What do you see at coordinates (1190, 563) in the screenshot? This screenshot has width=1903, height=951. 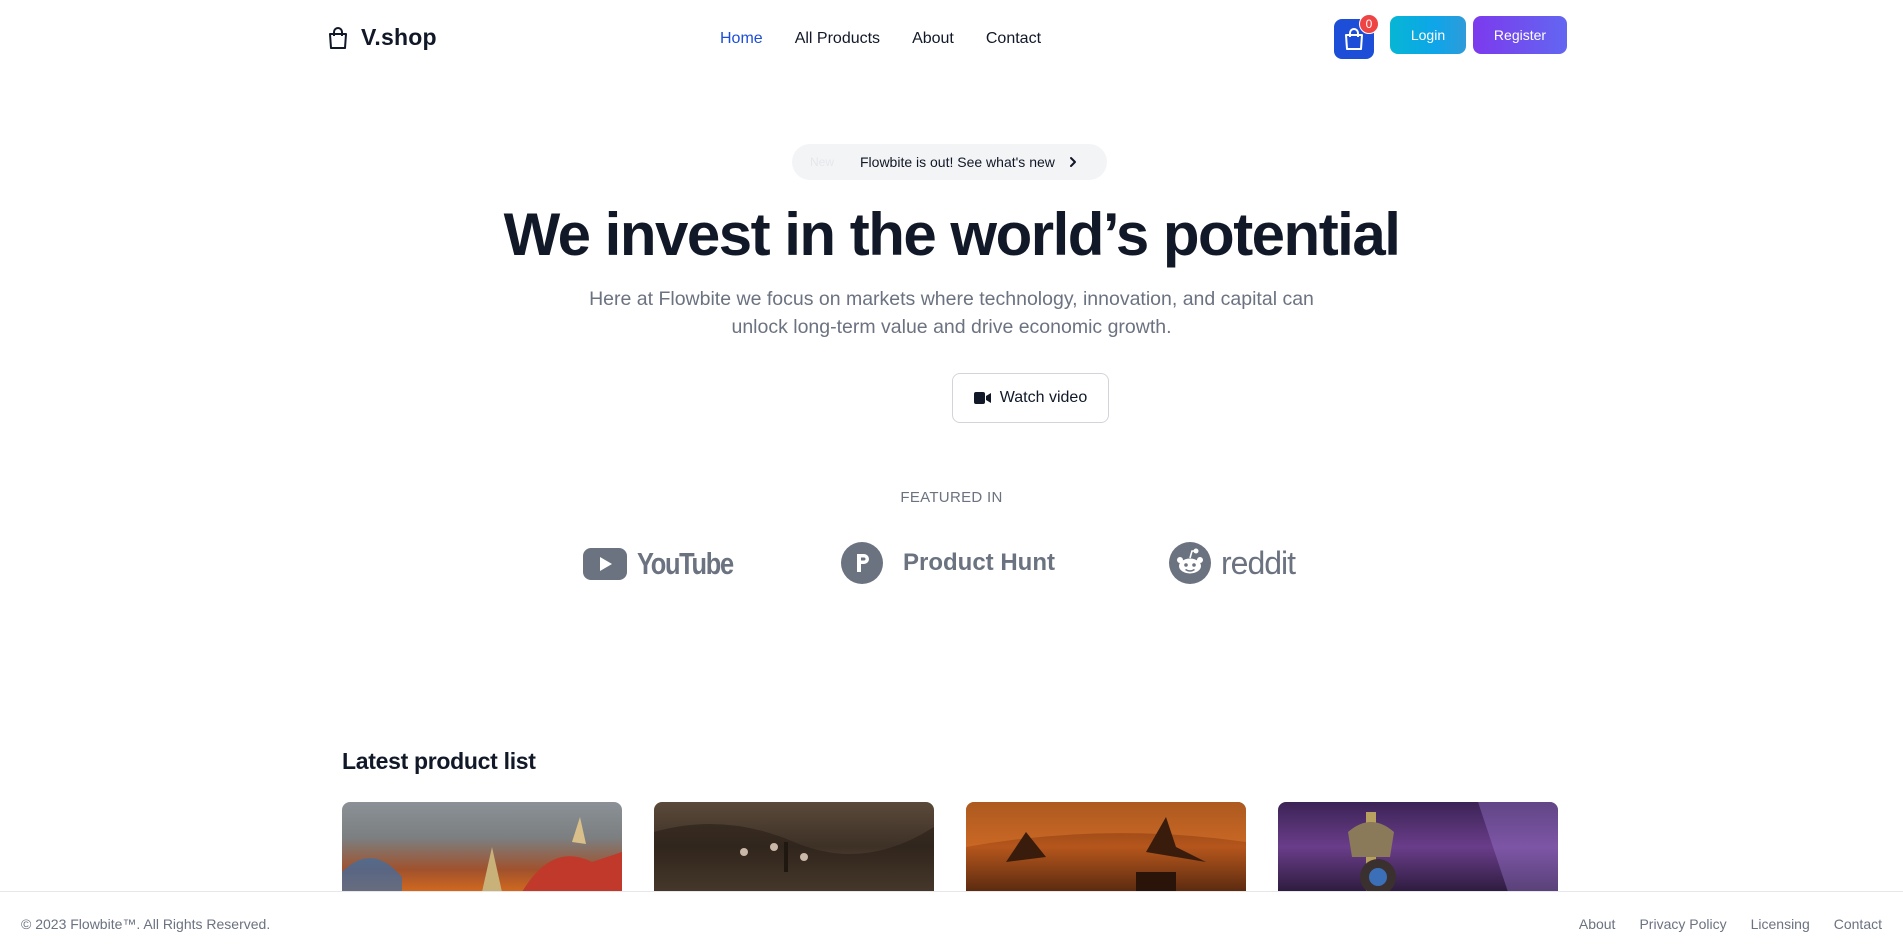 I see `reddit-alien-icon` at bounding box center [1190, 563].